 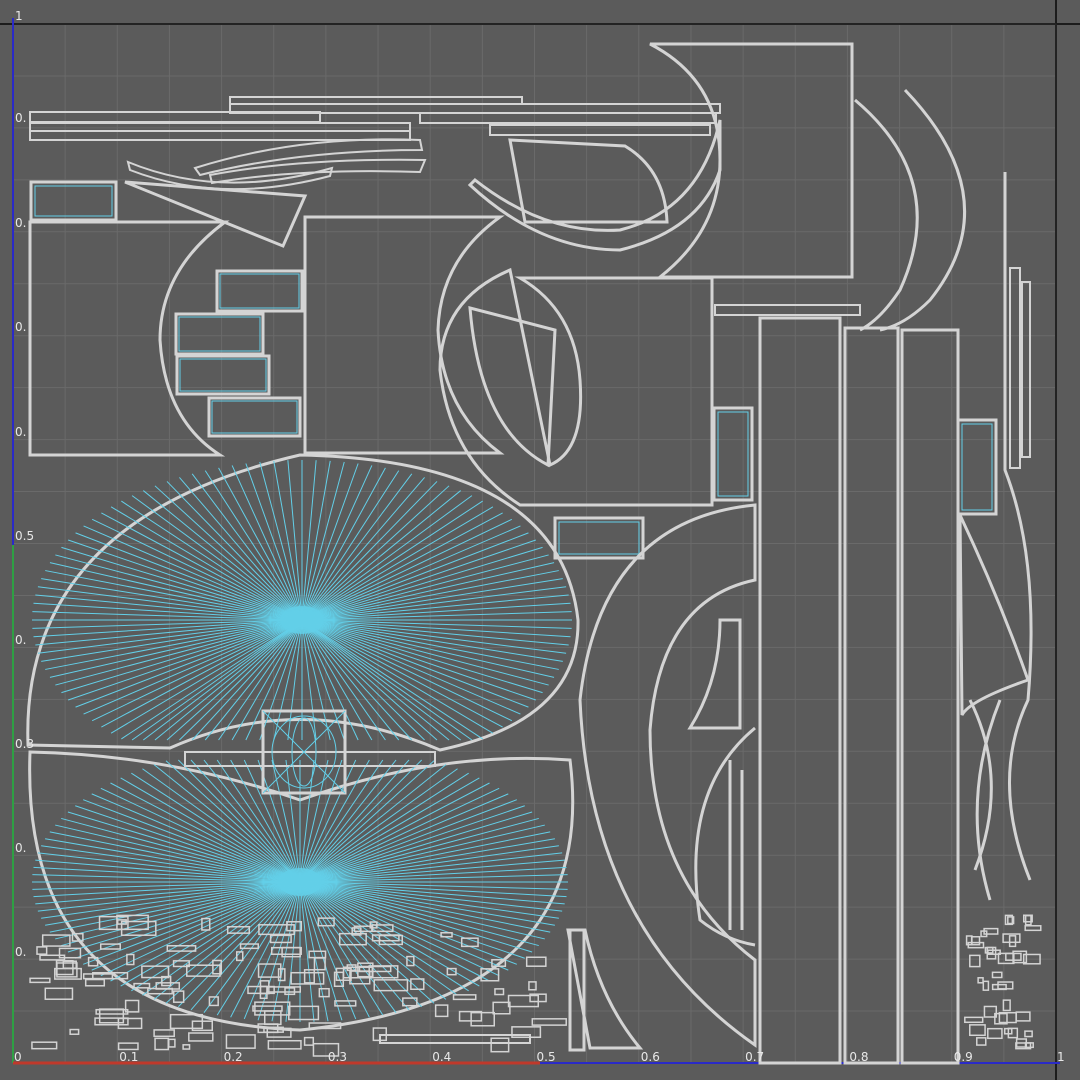 I want to click on fan-edges-lower, so click(x=300, y=890).